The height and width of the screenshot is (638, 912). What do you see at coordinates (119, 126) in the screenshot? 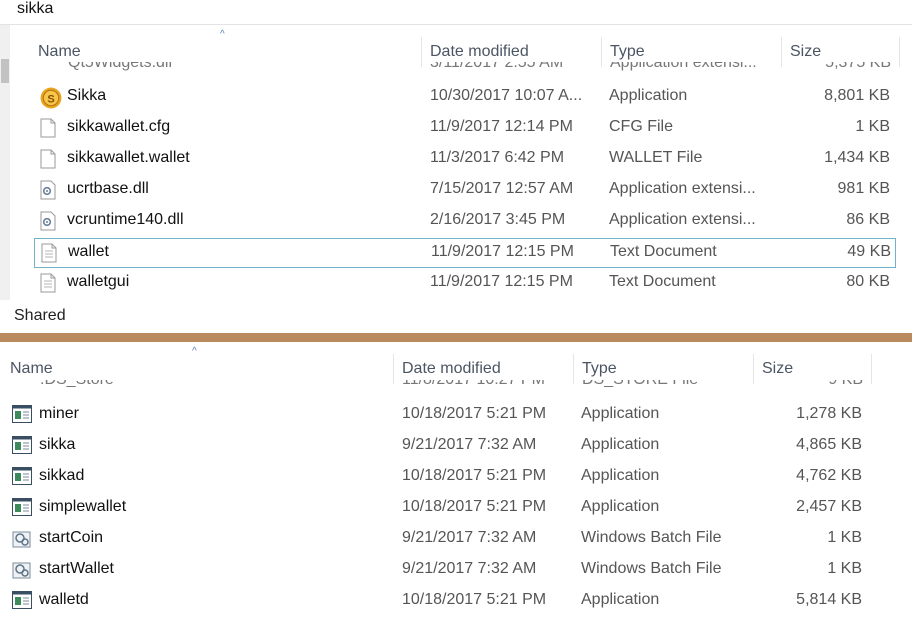
I see `file-name: sikkawallet.cfg` at bounding box center [119, 126].